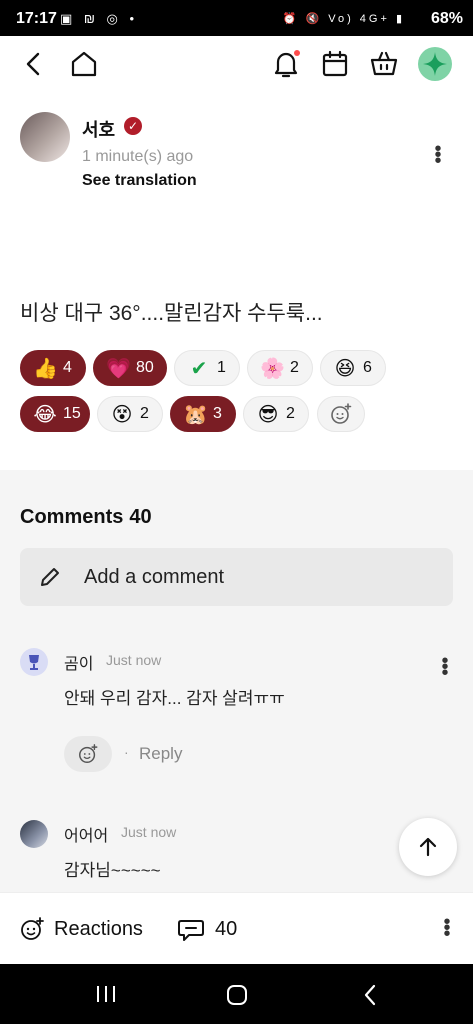 The height and width of the screenshot is (1024, 473). I want to click on reactions-label: Reactions, so click(98, 929).